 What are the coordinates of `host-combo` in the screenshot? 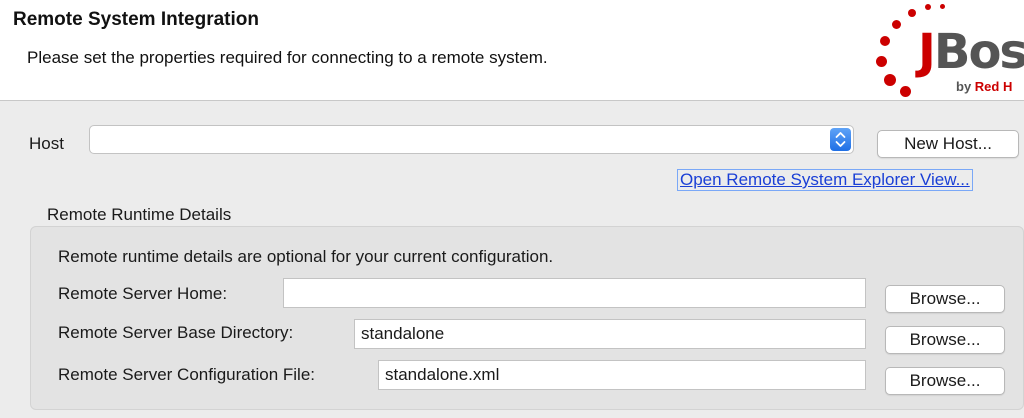 It's located at (471, 139).